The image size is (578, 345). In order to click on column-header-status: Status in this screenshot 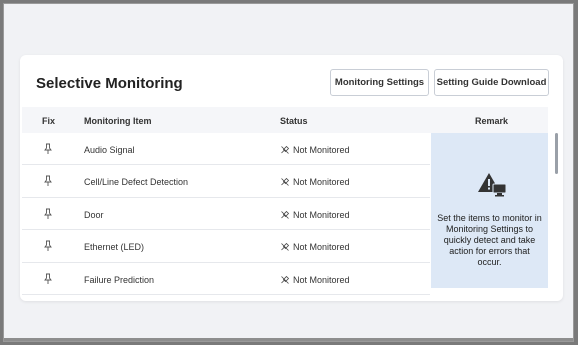, I will do `click(294, 121)`.